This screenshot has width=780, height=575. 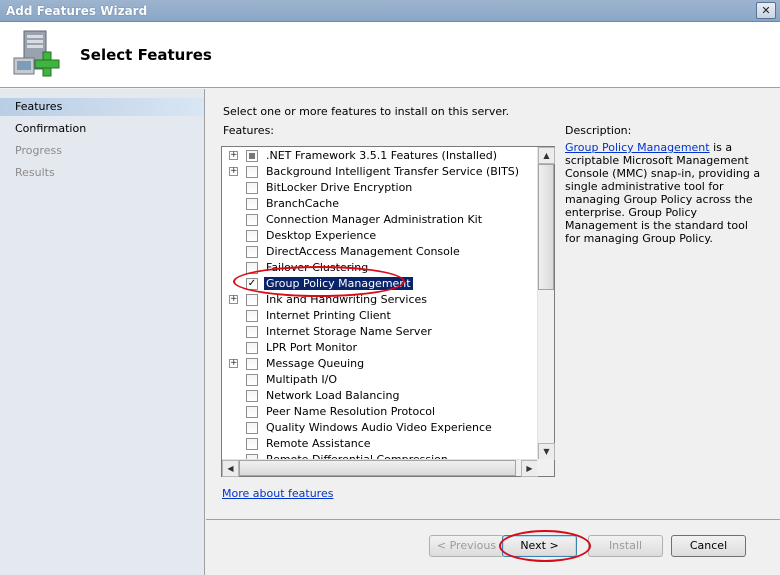 I want to click on feature-label: Network Load Balancing, so click(x=333, y=395).